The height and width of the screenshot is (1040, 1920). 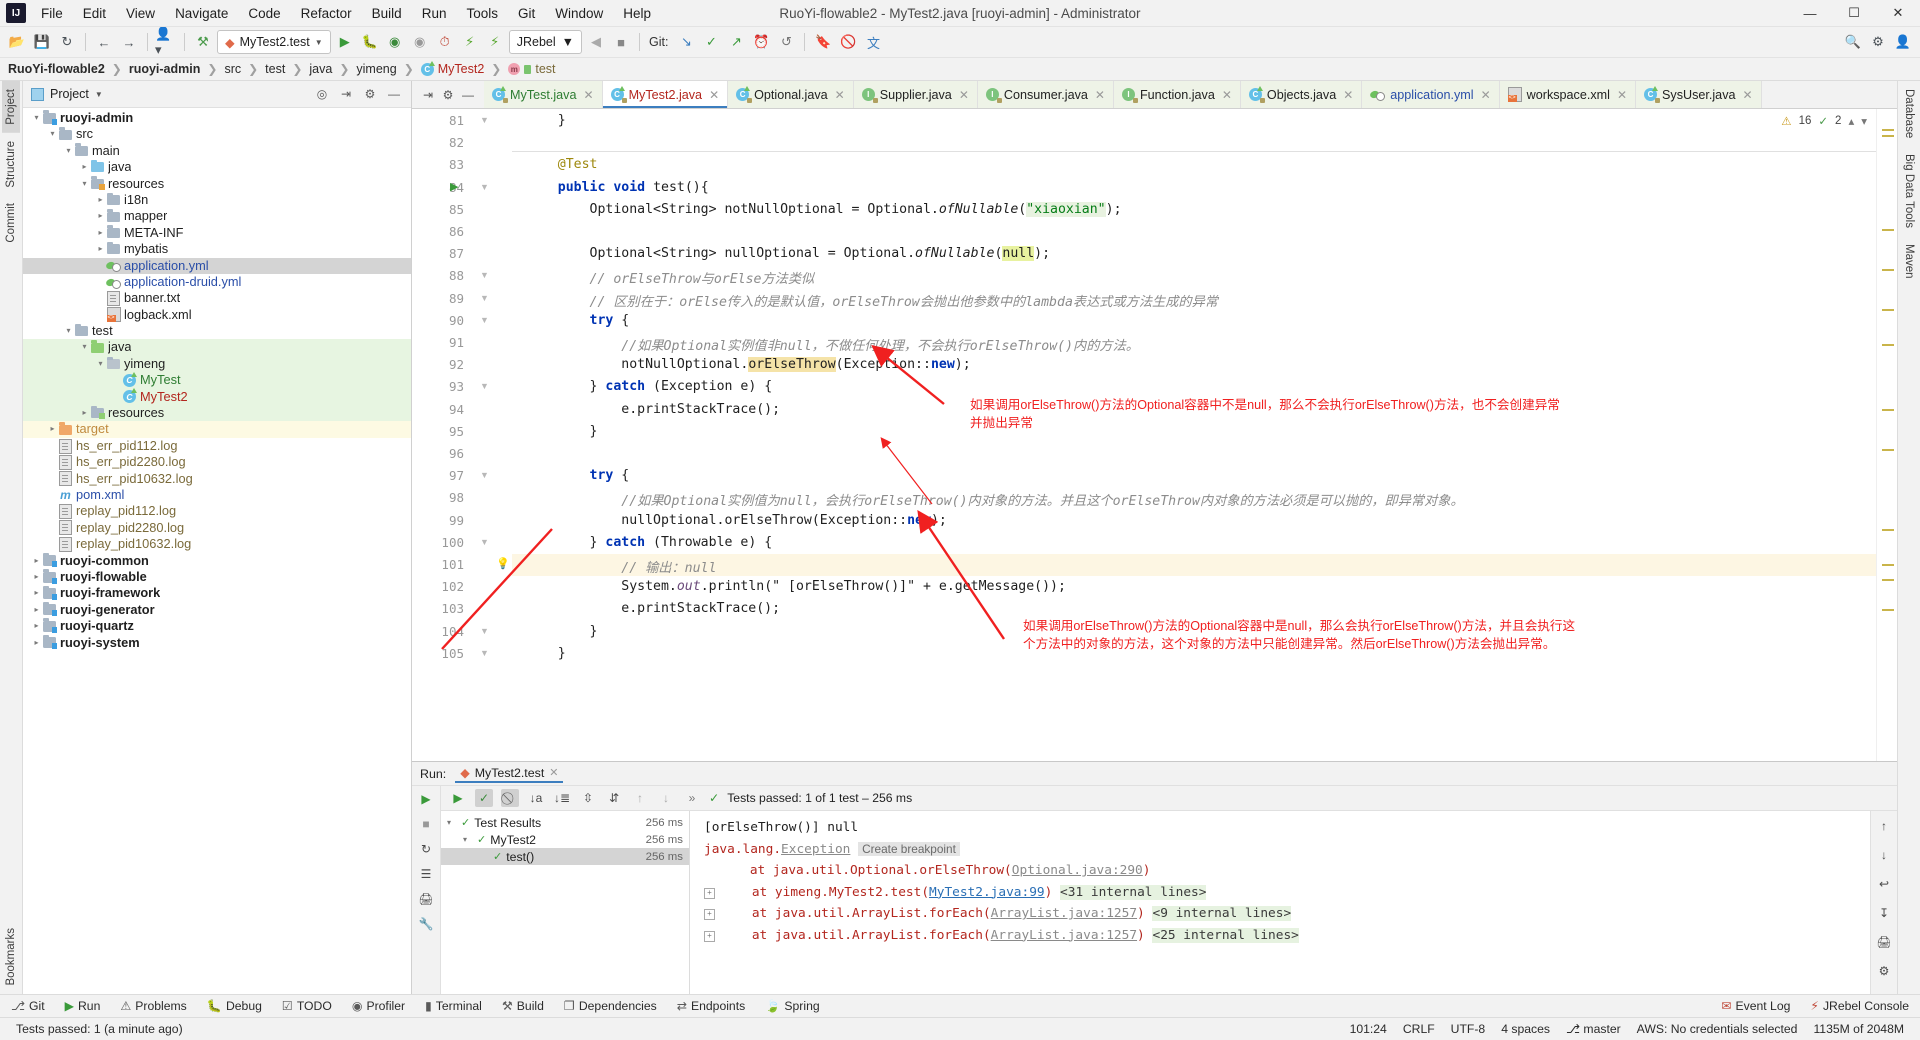 I want to click on tool-window-endpoints: ⇄ Endpoints, so click(x=711, y=1006).